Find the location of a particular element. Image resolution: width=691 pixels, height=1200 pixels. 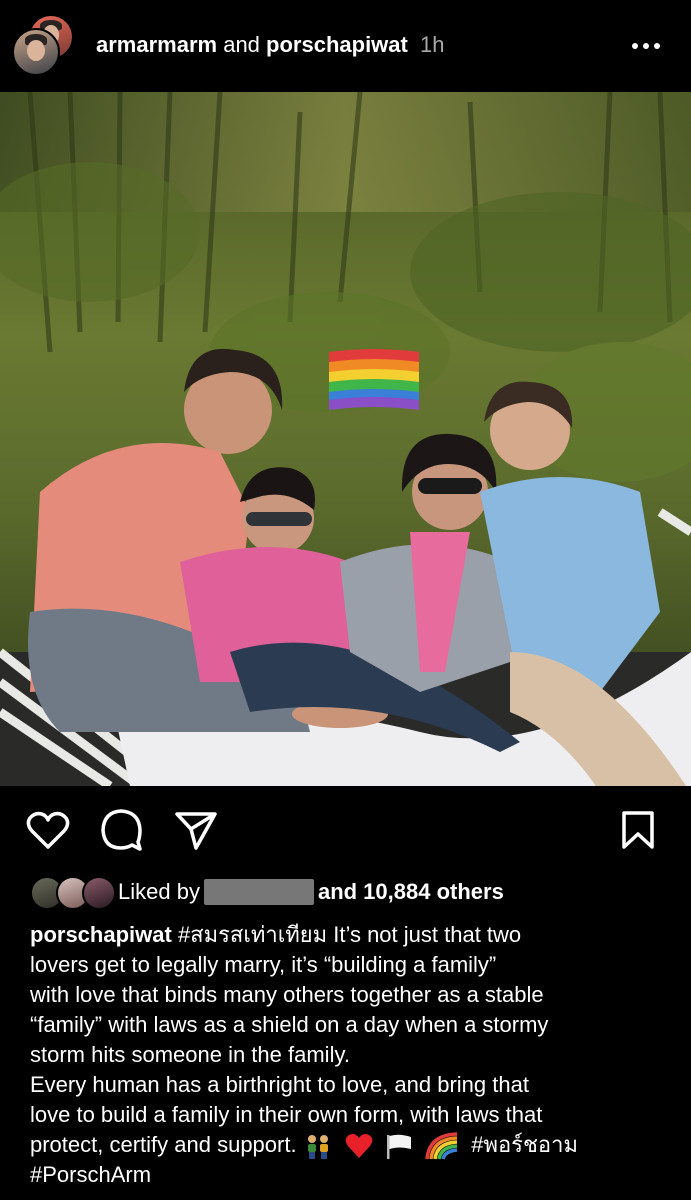

heart-icon is located at coordinates (48, 830).